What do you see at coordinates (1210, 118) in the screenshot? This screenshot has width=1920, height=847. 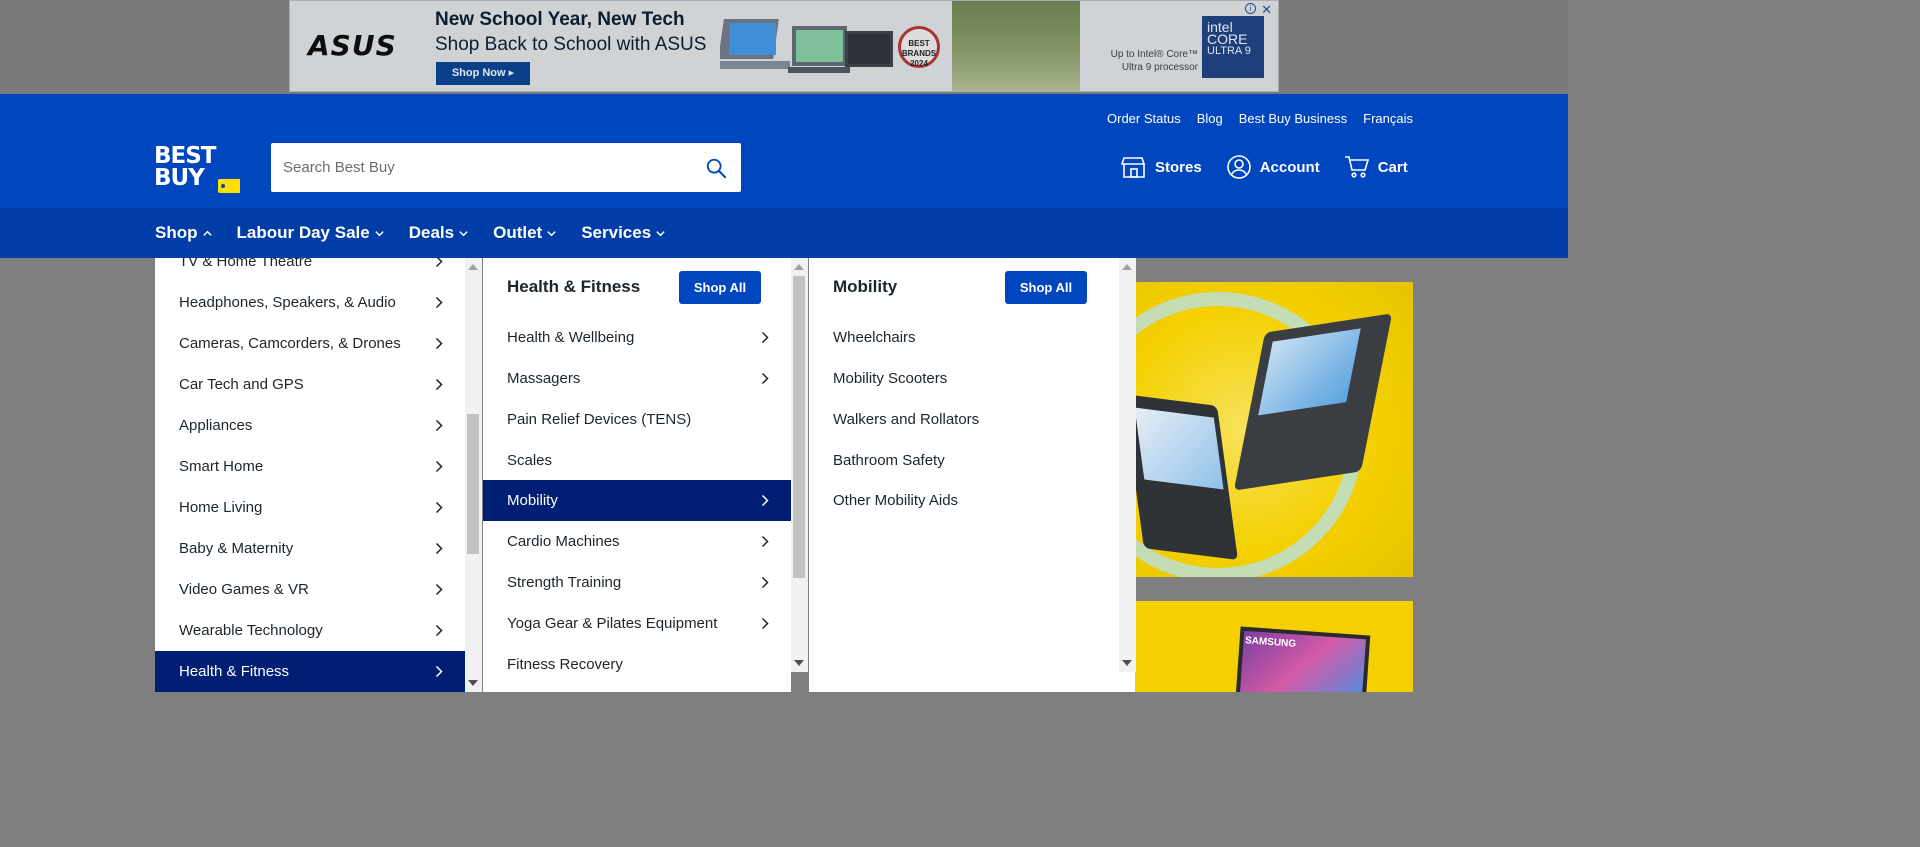 I see `blog-link: Blog` at bounding box center [1210, 118].